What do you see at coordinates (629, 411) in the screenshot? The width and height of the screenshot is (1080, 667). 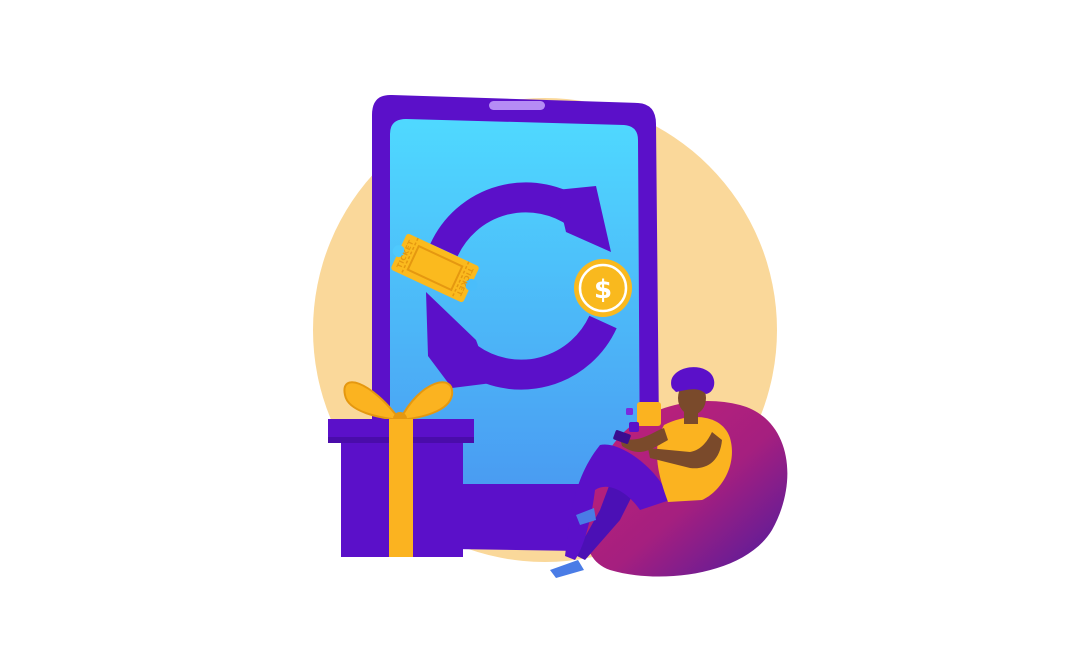 I see `floating-square-purple-small` at bounding box center [629, 411].